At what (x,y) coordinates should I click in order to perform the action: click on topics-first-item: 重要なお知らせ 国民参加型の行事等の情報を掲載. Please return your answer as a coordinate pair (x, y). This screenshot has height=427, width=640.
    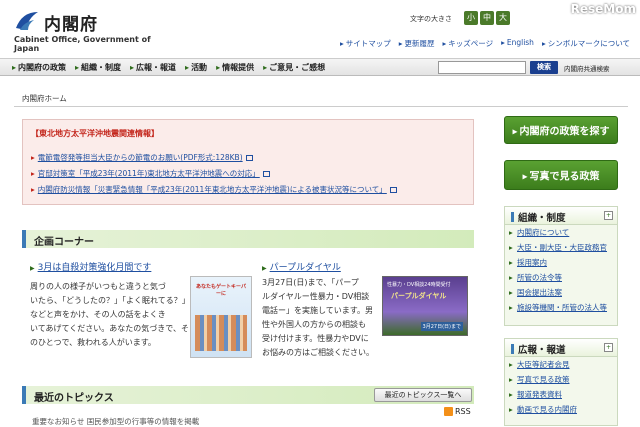
    Looking at the image, I should click on (115, 421).